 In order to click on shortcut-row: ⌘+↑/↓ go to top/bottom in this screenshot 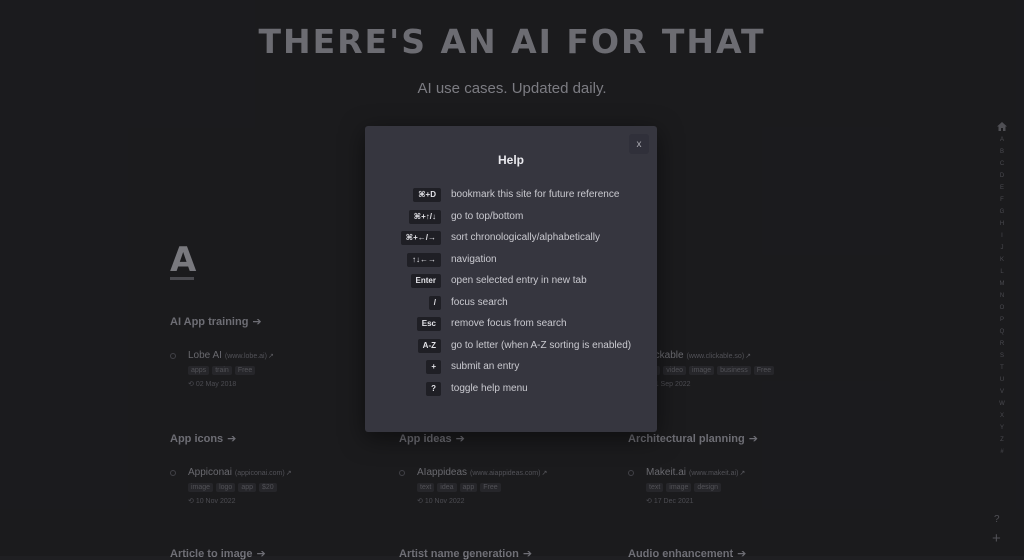, I will do `click(511, 217)`.